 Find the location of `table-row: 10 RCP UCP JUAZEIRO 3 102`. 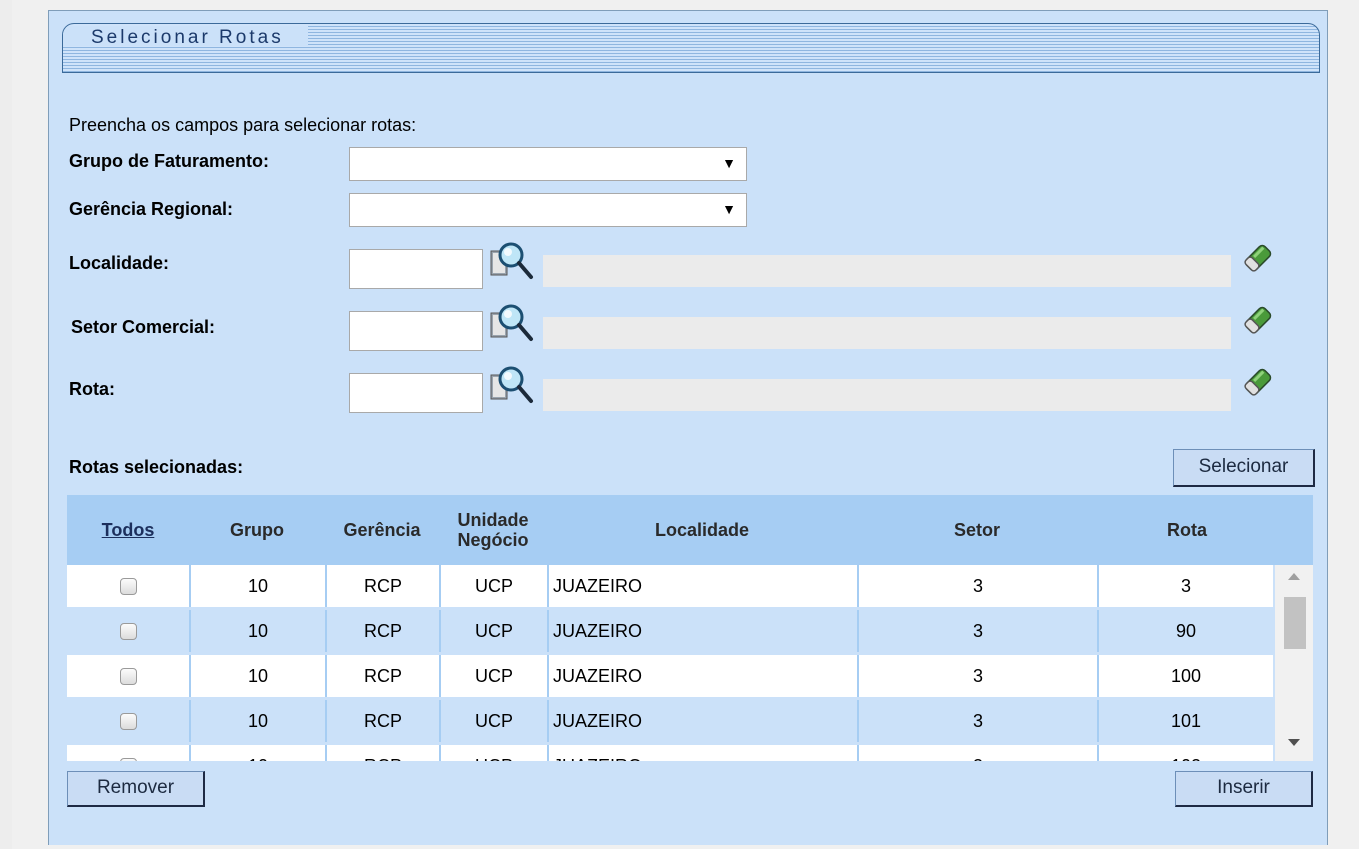

table-row: 10 RCP UCP JUAZEIRO 3 102 is located at coordinates (670, 753).